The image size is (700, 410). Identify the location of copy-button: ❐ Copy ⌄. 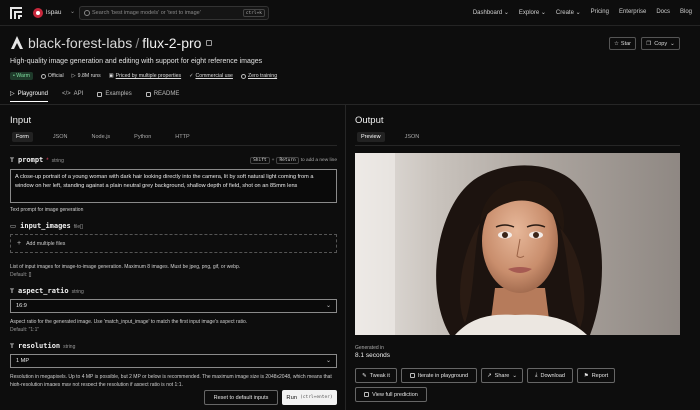
(660, 43).